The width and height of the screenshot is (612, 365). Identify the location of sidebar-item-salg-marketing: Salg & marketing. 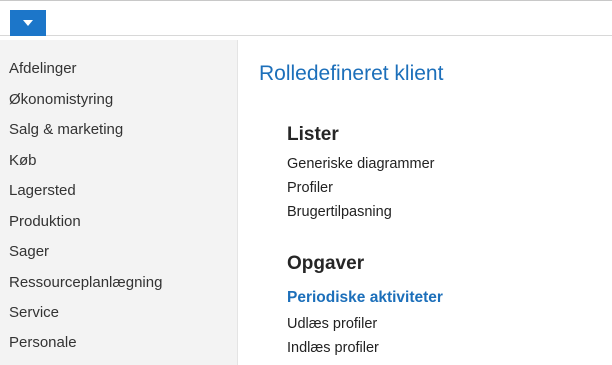
(66, 129).